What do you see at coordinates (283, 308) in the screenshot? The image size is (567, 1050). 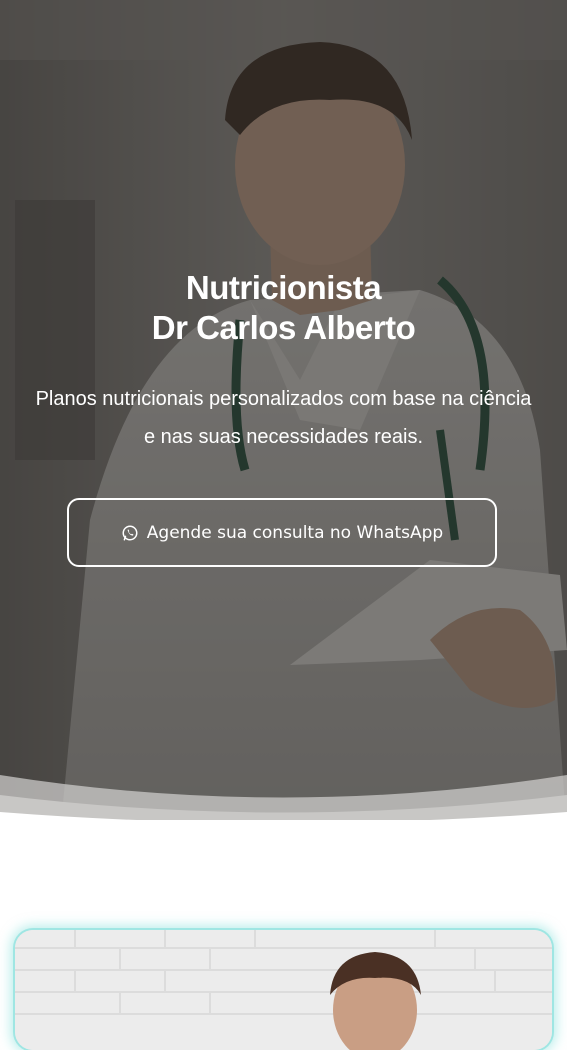 I see `page-title: Nutricionista Dr Carlos Alberto` at bounding box center [283, 308].